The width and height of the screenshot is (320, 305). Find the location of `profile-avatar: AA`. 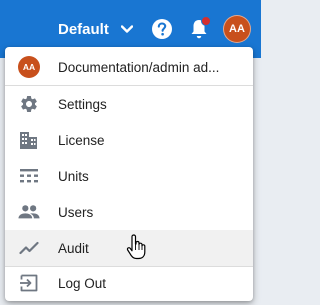

profile-avatar: AA is located at coordinates (29, 67).